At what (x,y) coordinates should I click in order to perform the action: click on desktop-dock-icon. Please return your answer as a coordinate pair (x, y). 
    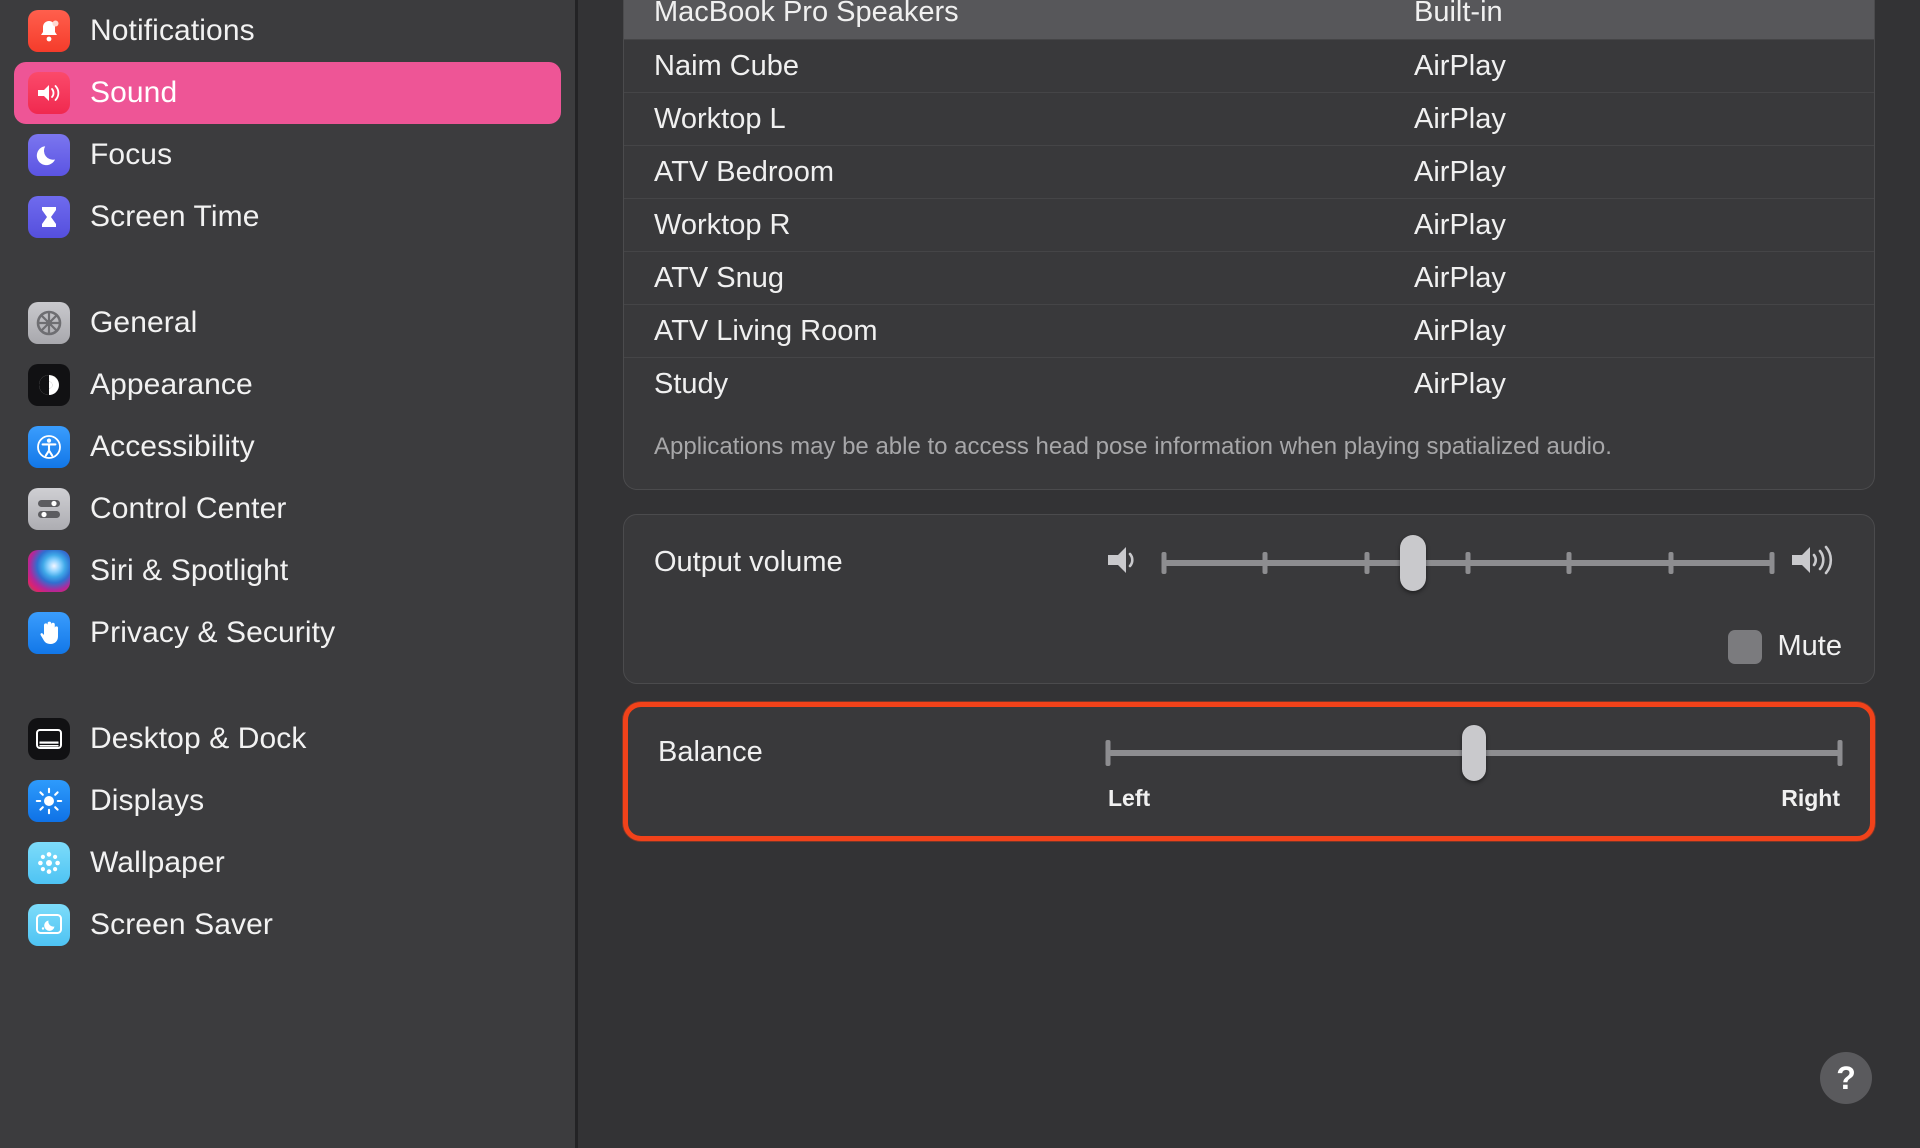
    Looking at the image, I should click on (49, 739).